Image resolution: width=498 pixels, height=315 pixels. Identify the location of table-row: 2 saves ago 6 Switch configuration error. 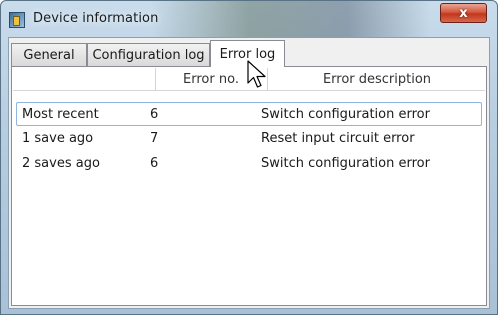
(249, 164).